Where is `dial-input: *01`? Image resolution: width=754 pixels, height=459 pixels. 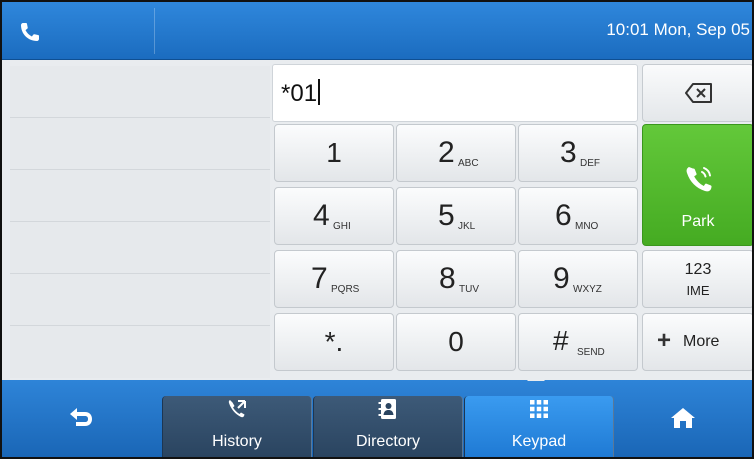 dial-input: *01 is located at coordinates (455, 93).